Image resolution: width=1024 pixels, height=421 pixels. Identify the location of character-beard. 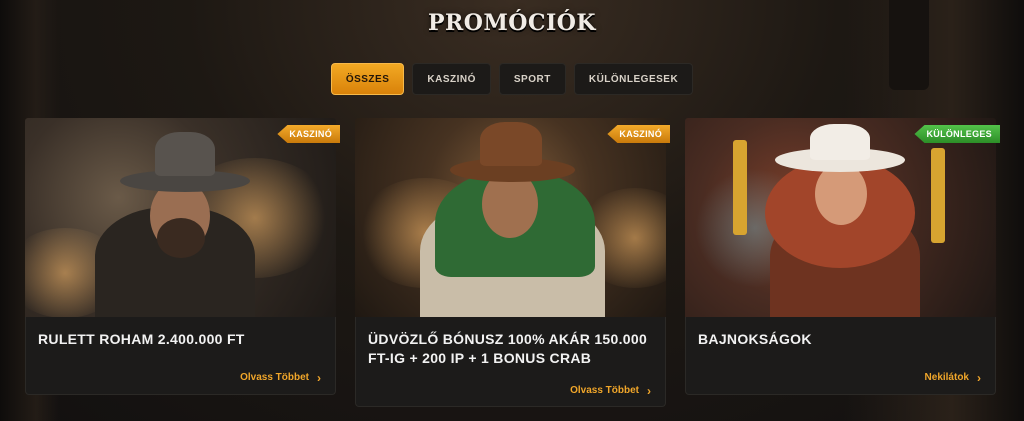
(181, 238).